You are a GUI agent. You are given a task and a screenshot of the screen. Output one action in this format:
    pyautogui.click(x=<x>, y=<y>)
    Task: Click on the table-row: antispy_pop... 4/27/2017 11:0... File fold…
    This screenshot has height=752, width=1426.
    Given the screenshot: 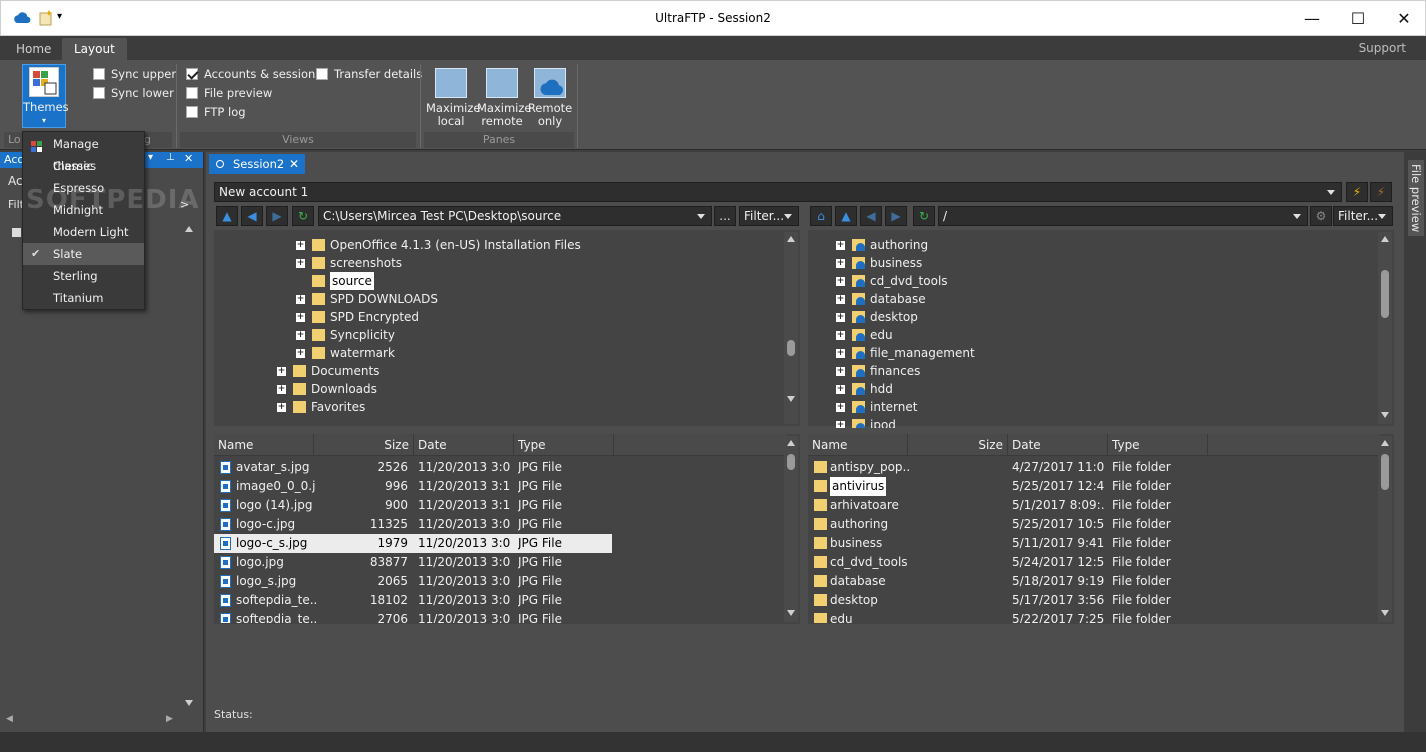 What is the action you would take?
    pyautogui.click(x=1093, y=467)
    